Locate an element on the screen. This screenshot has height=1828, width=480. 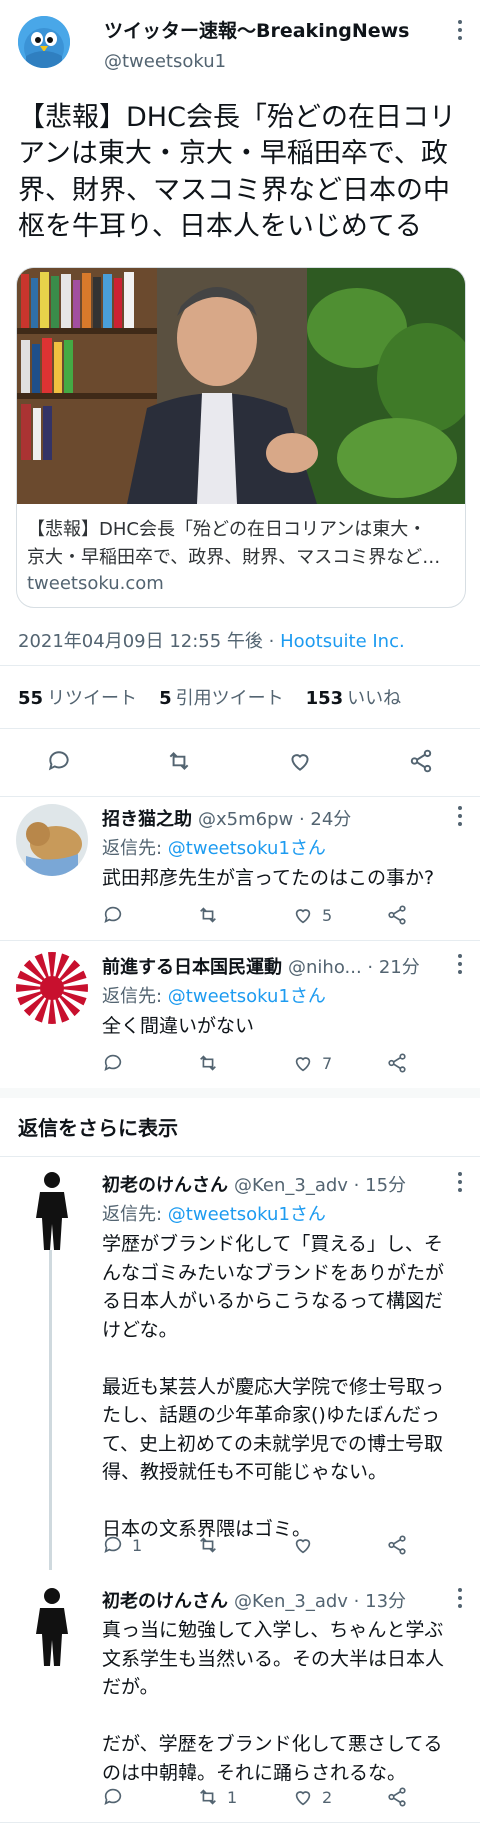
client-link: Hootsuite Inc. is located at coordinates (342, 641).